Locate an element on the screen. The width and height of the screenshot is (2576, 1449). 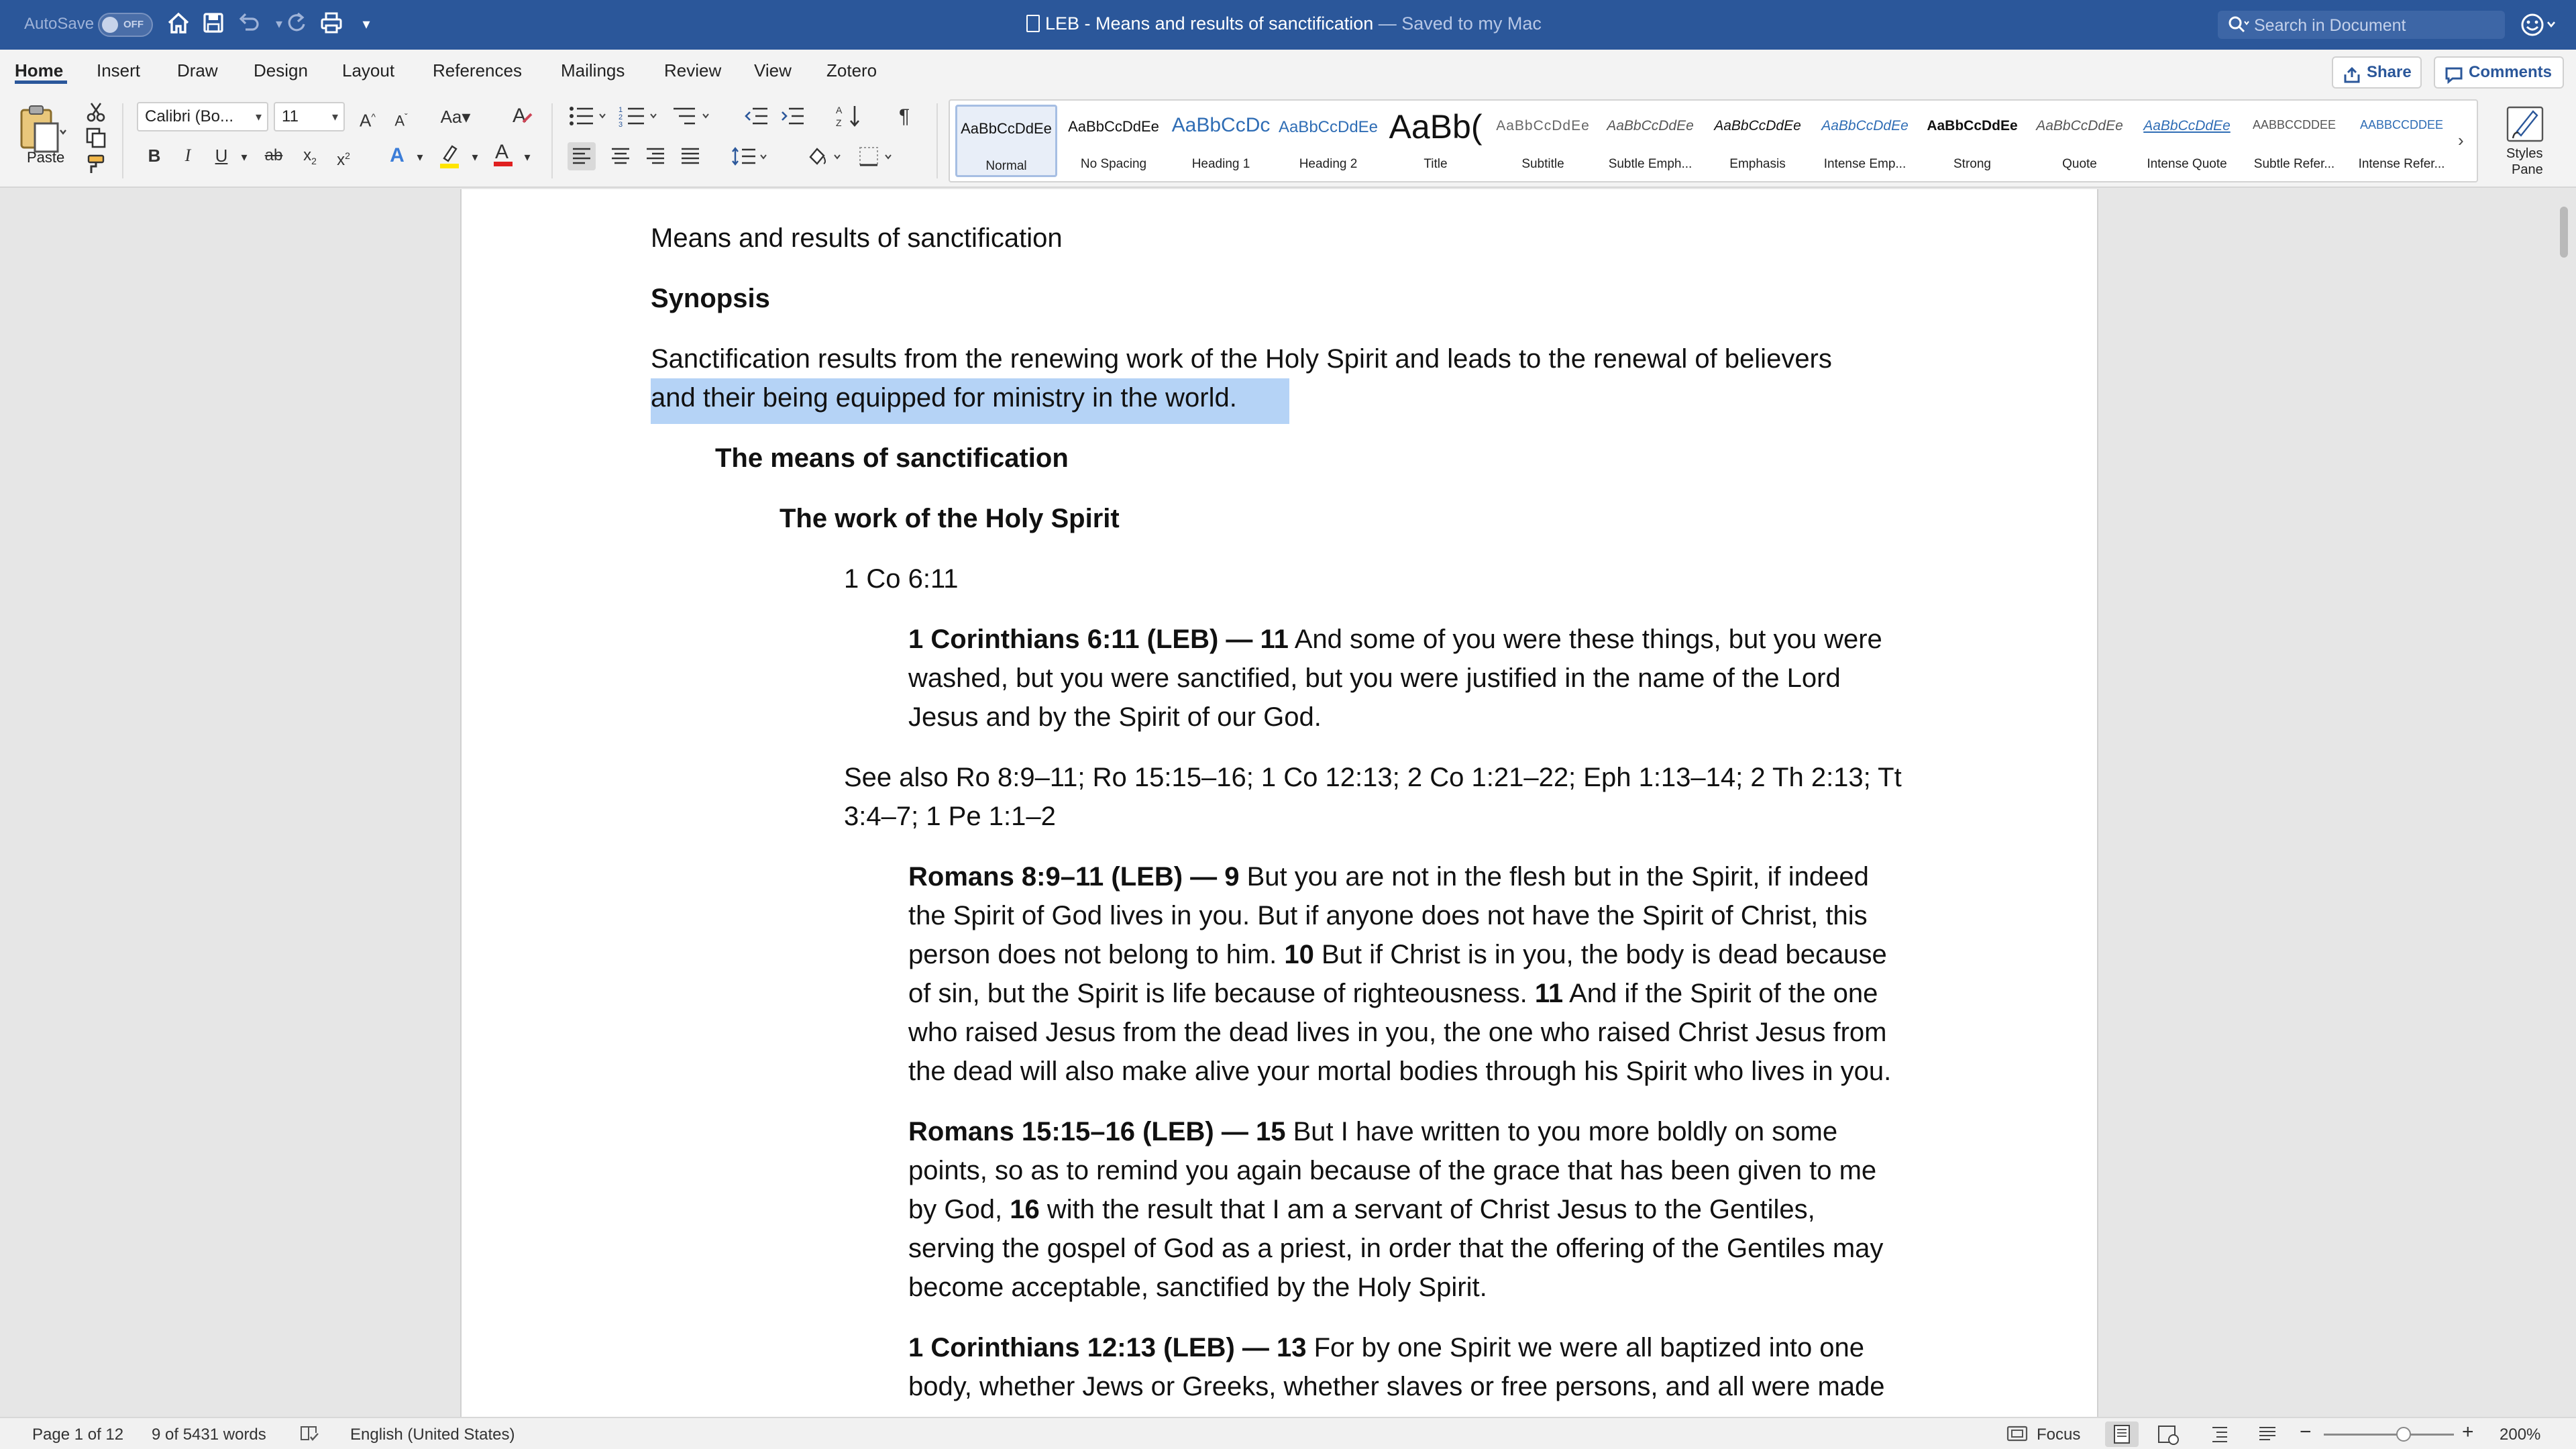
style-intense-quote: AaBbCcDdEe Intense Quote is located at coordinates (2187, 141).